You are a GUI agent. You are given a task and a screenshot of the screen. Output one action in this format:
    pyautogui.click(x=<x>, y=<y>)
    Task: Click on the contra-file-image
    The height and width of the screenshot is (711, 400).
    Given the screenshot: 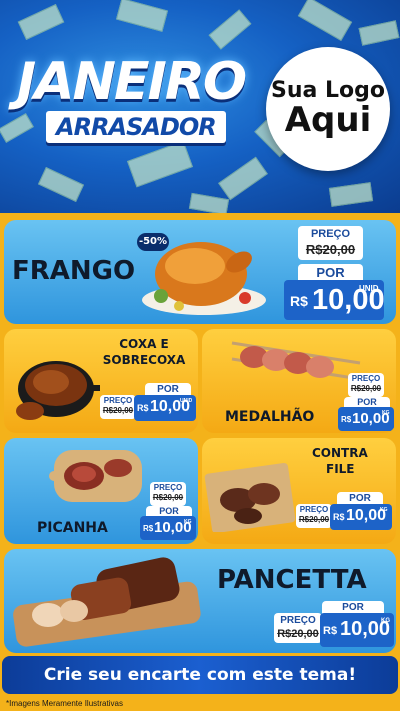 What is the action you would take?
    pyautogui.click(x=250, y=497)
    